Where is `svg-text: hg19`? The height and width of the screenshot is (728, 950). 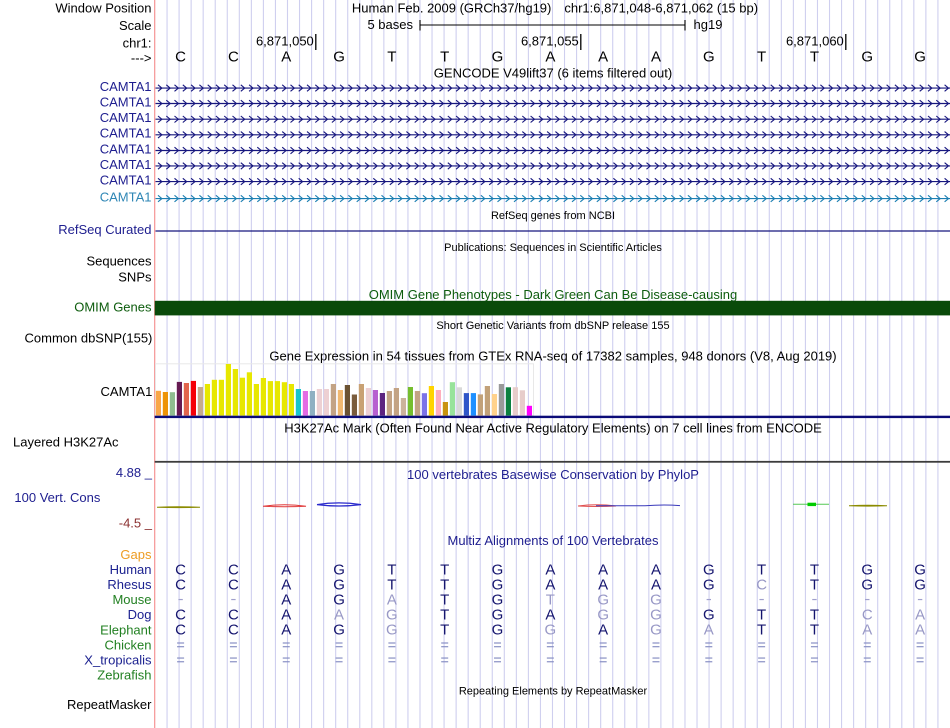 svg-text: hg19 is located at coordinates (708, 24).